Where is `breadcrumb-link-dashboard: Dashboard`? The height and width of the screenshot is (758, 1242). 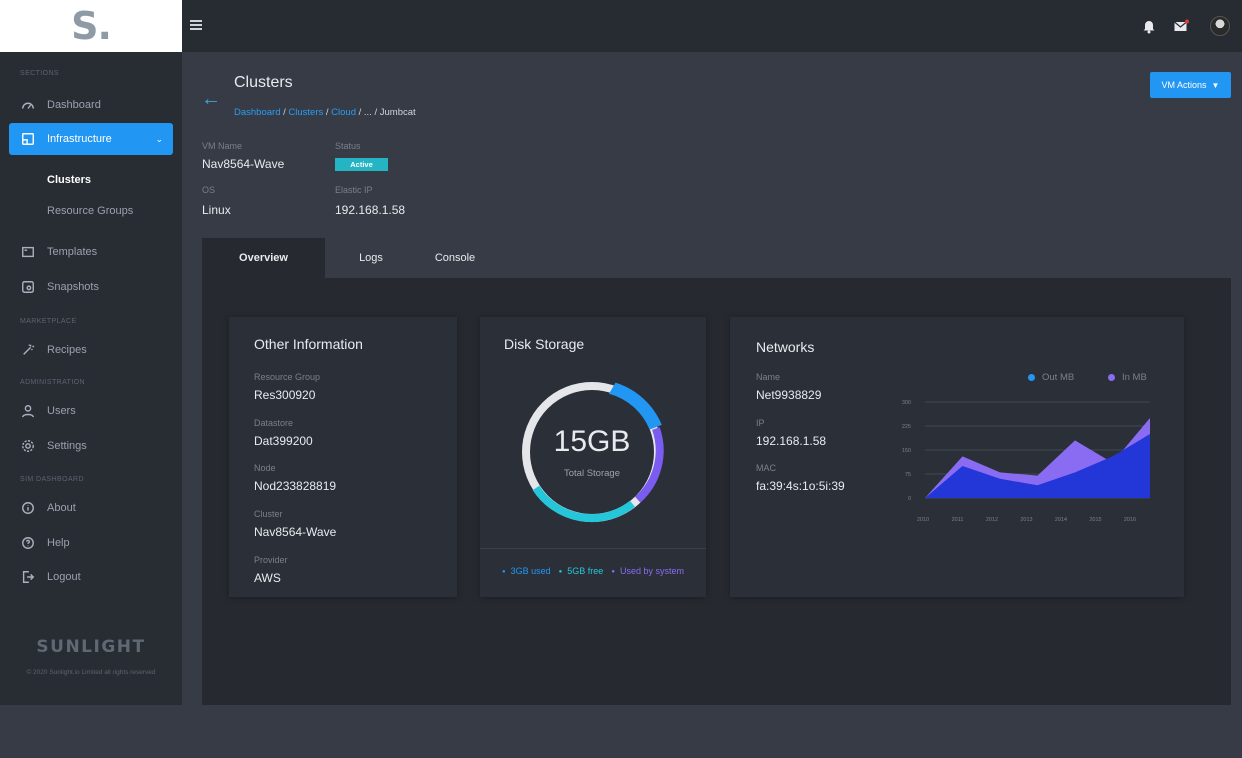 breadcrumb-link-dashboard: Dashboard is located at coordinates (257, 112).